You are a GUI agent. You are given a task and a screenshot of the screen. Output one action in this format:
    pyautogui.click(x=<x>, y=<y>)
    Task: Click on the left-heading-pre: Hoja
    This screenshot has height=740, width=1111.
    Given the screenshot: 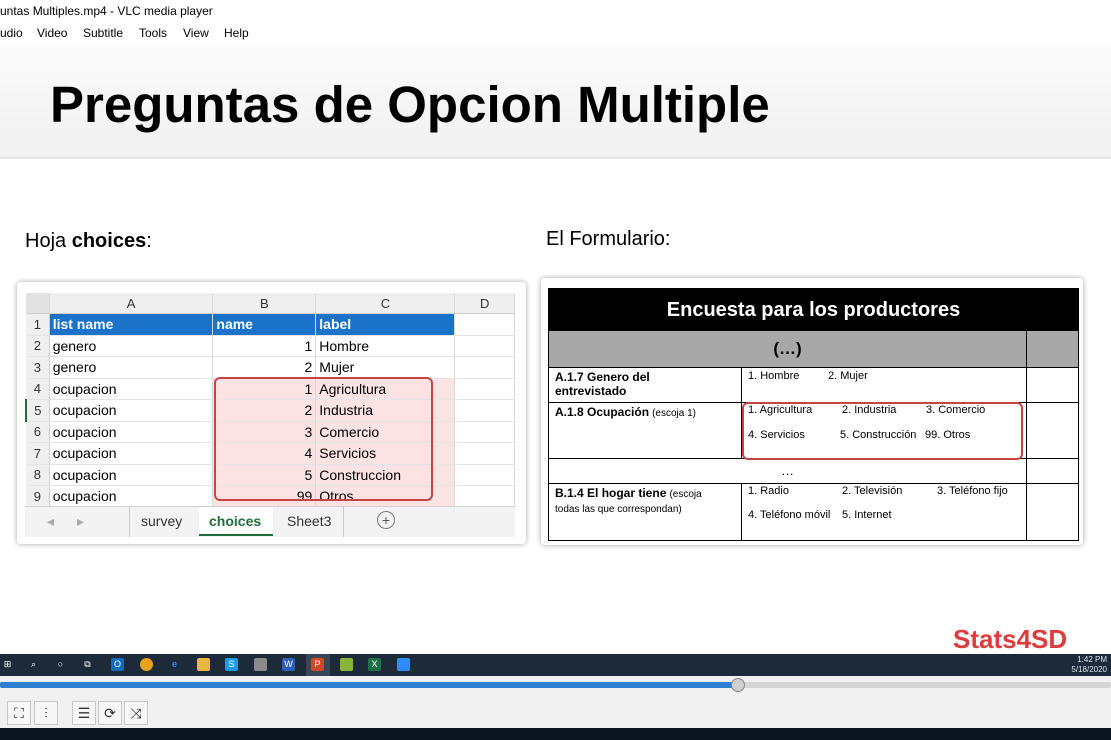 What is the action you would take?
    pyautogui.click(x=48, y=241)
    